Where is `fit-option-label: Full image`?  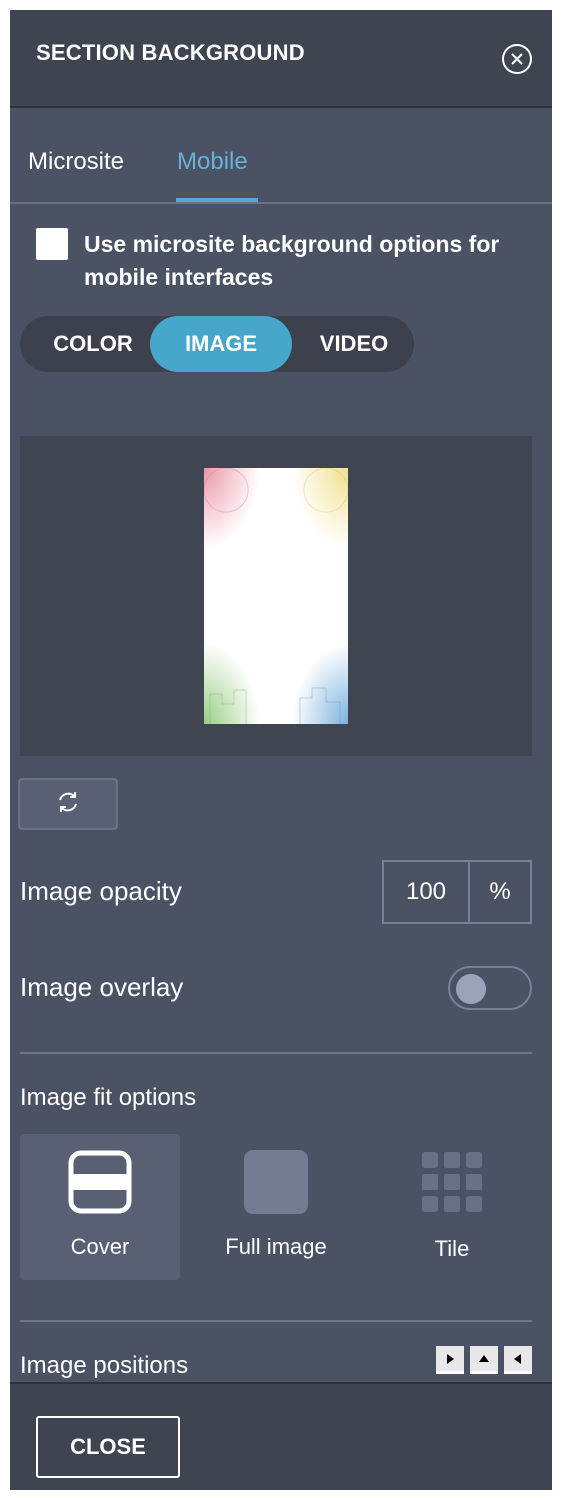 fit-option-label: Full image is located at coordinates (276, 1246).